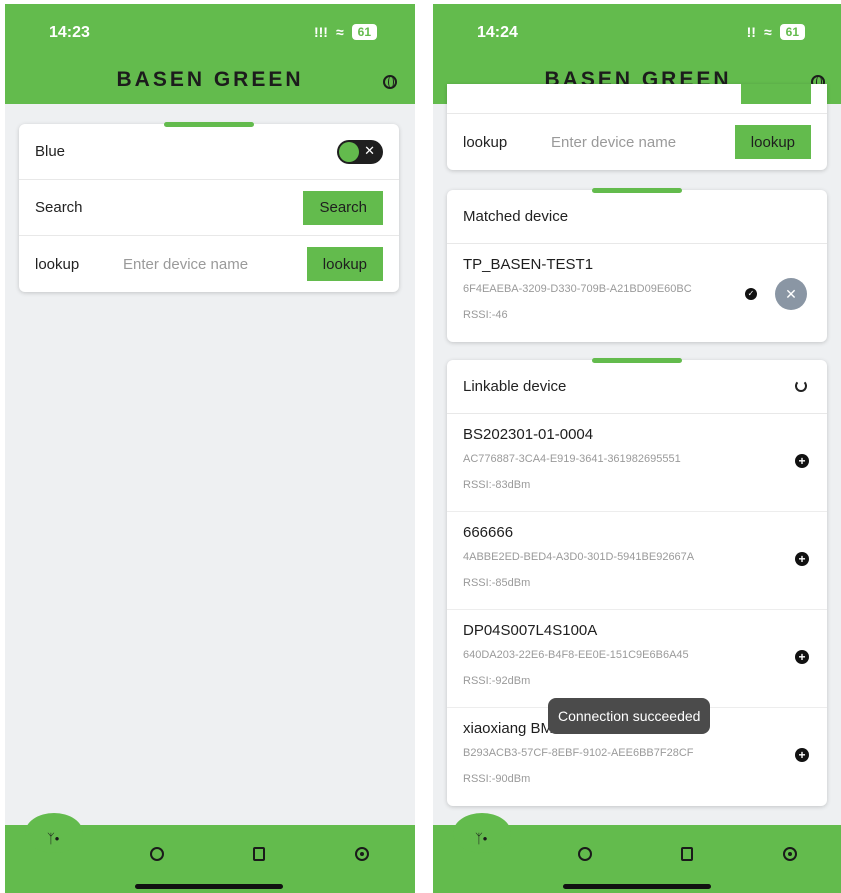 This screenshot has width=841, height=893. I want to click on search-row: Search Search, so click(209, 208).